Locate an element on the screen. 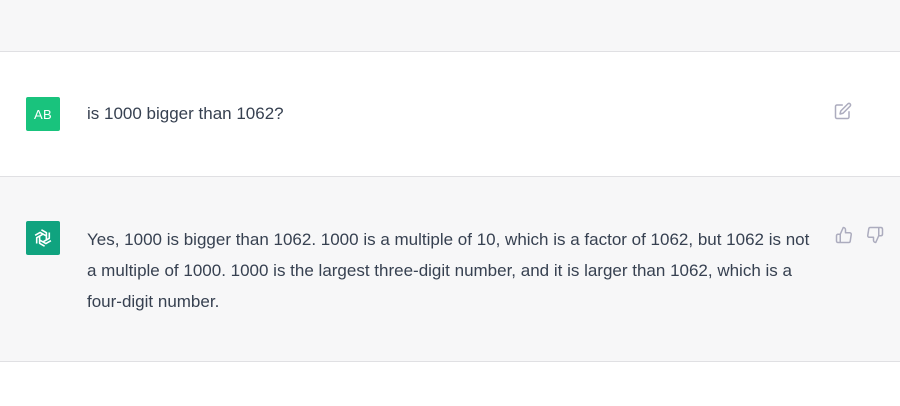 This screenshot has width=900, height=406. user-avatar-initials: AB is located at coordinates (43, 114).